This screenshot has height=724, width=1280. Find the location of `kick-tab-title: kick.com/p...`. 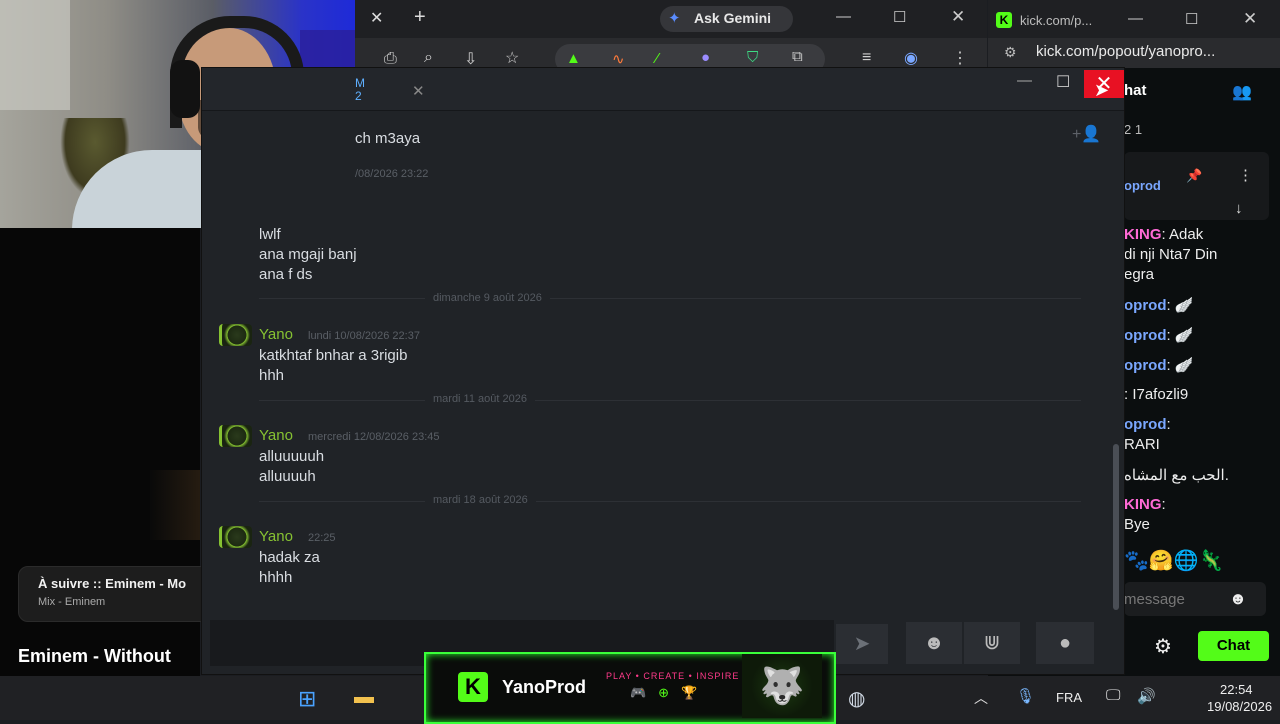

kick-tab-title: kick.com/p... is located at coordinates (1056, 20).